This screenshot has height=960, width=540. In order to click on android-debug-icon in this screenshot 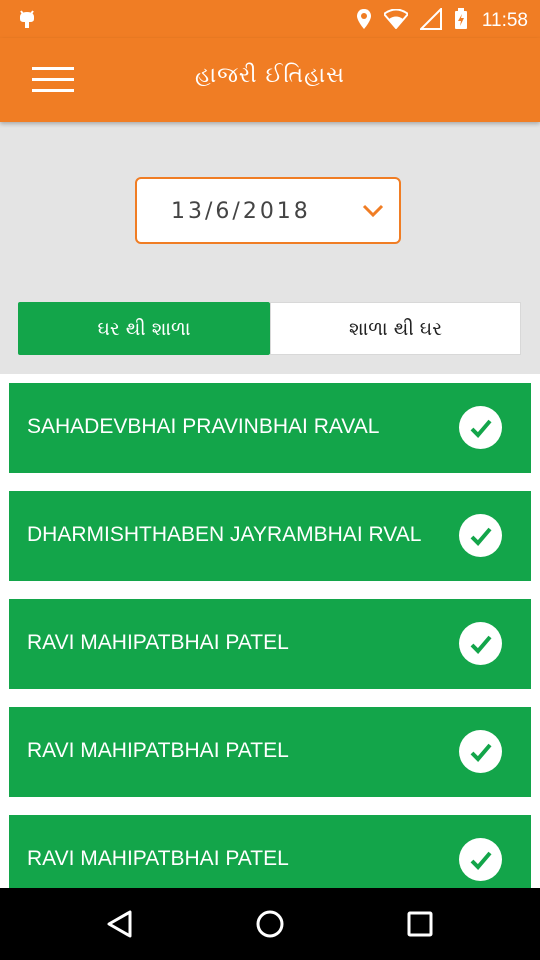, I will do `click(27, 21)`.